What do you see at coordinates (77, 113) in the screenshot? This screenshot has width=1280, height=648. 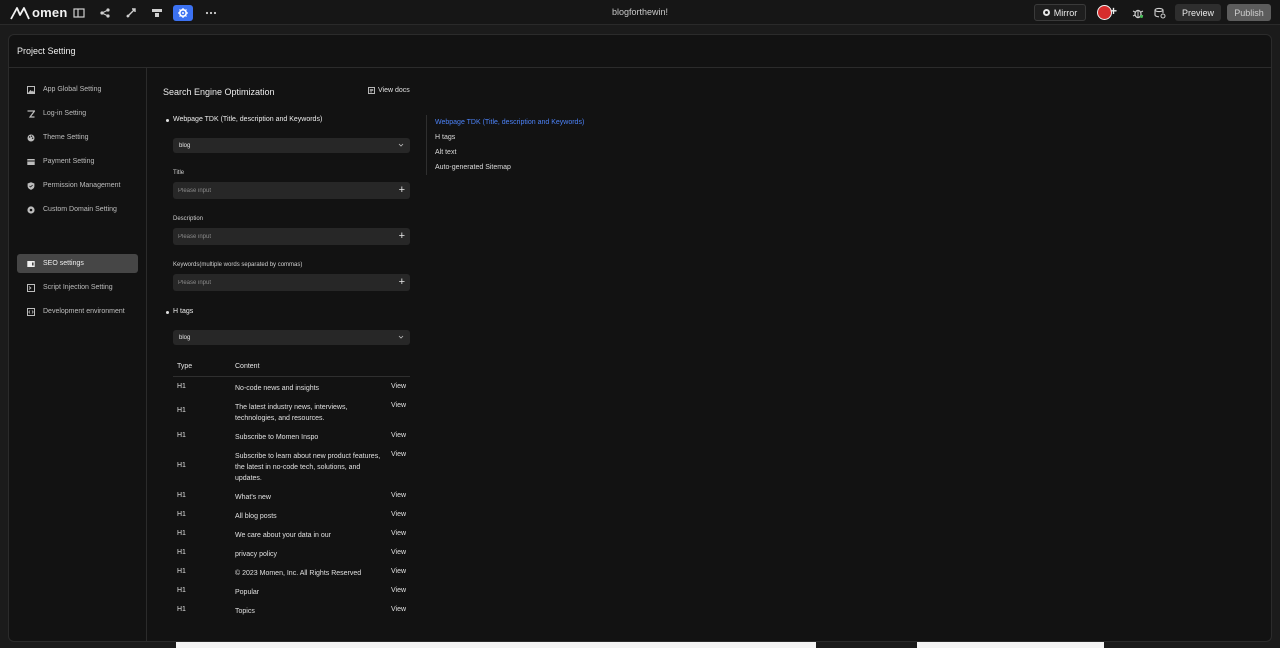 I see `sidebar-item-login: Log-in Setting` at bounding box center [77, 113].